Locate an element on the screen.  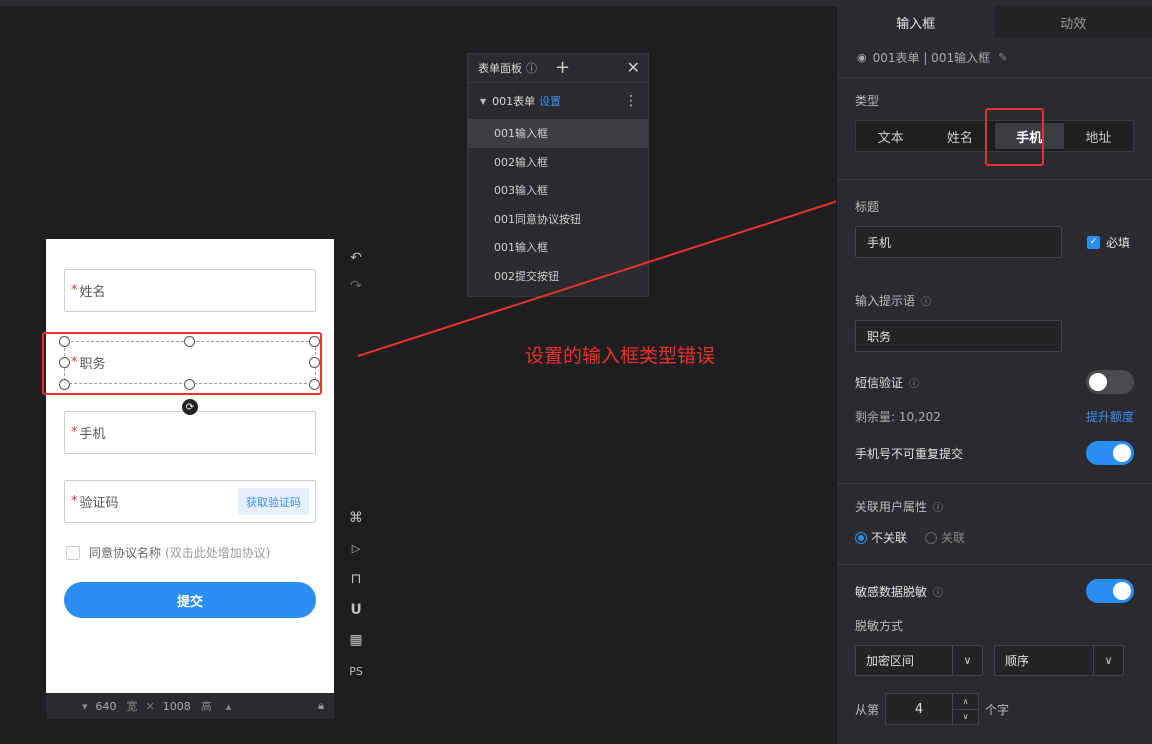
placeholder-label-row: 输入提示语 ⓘ is located at coordinates (994, 300).